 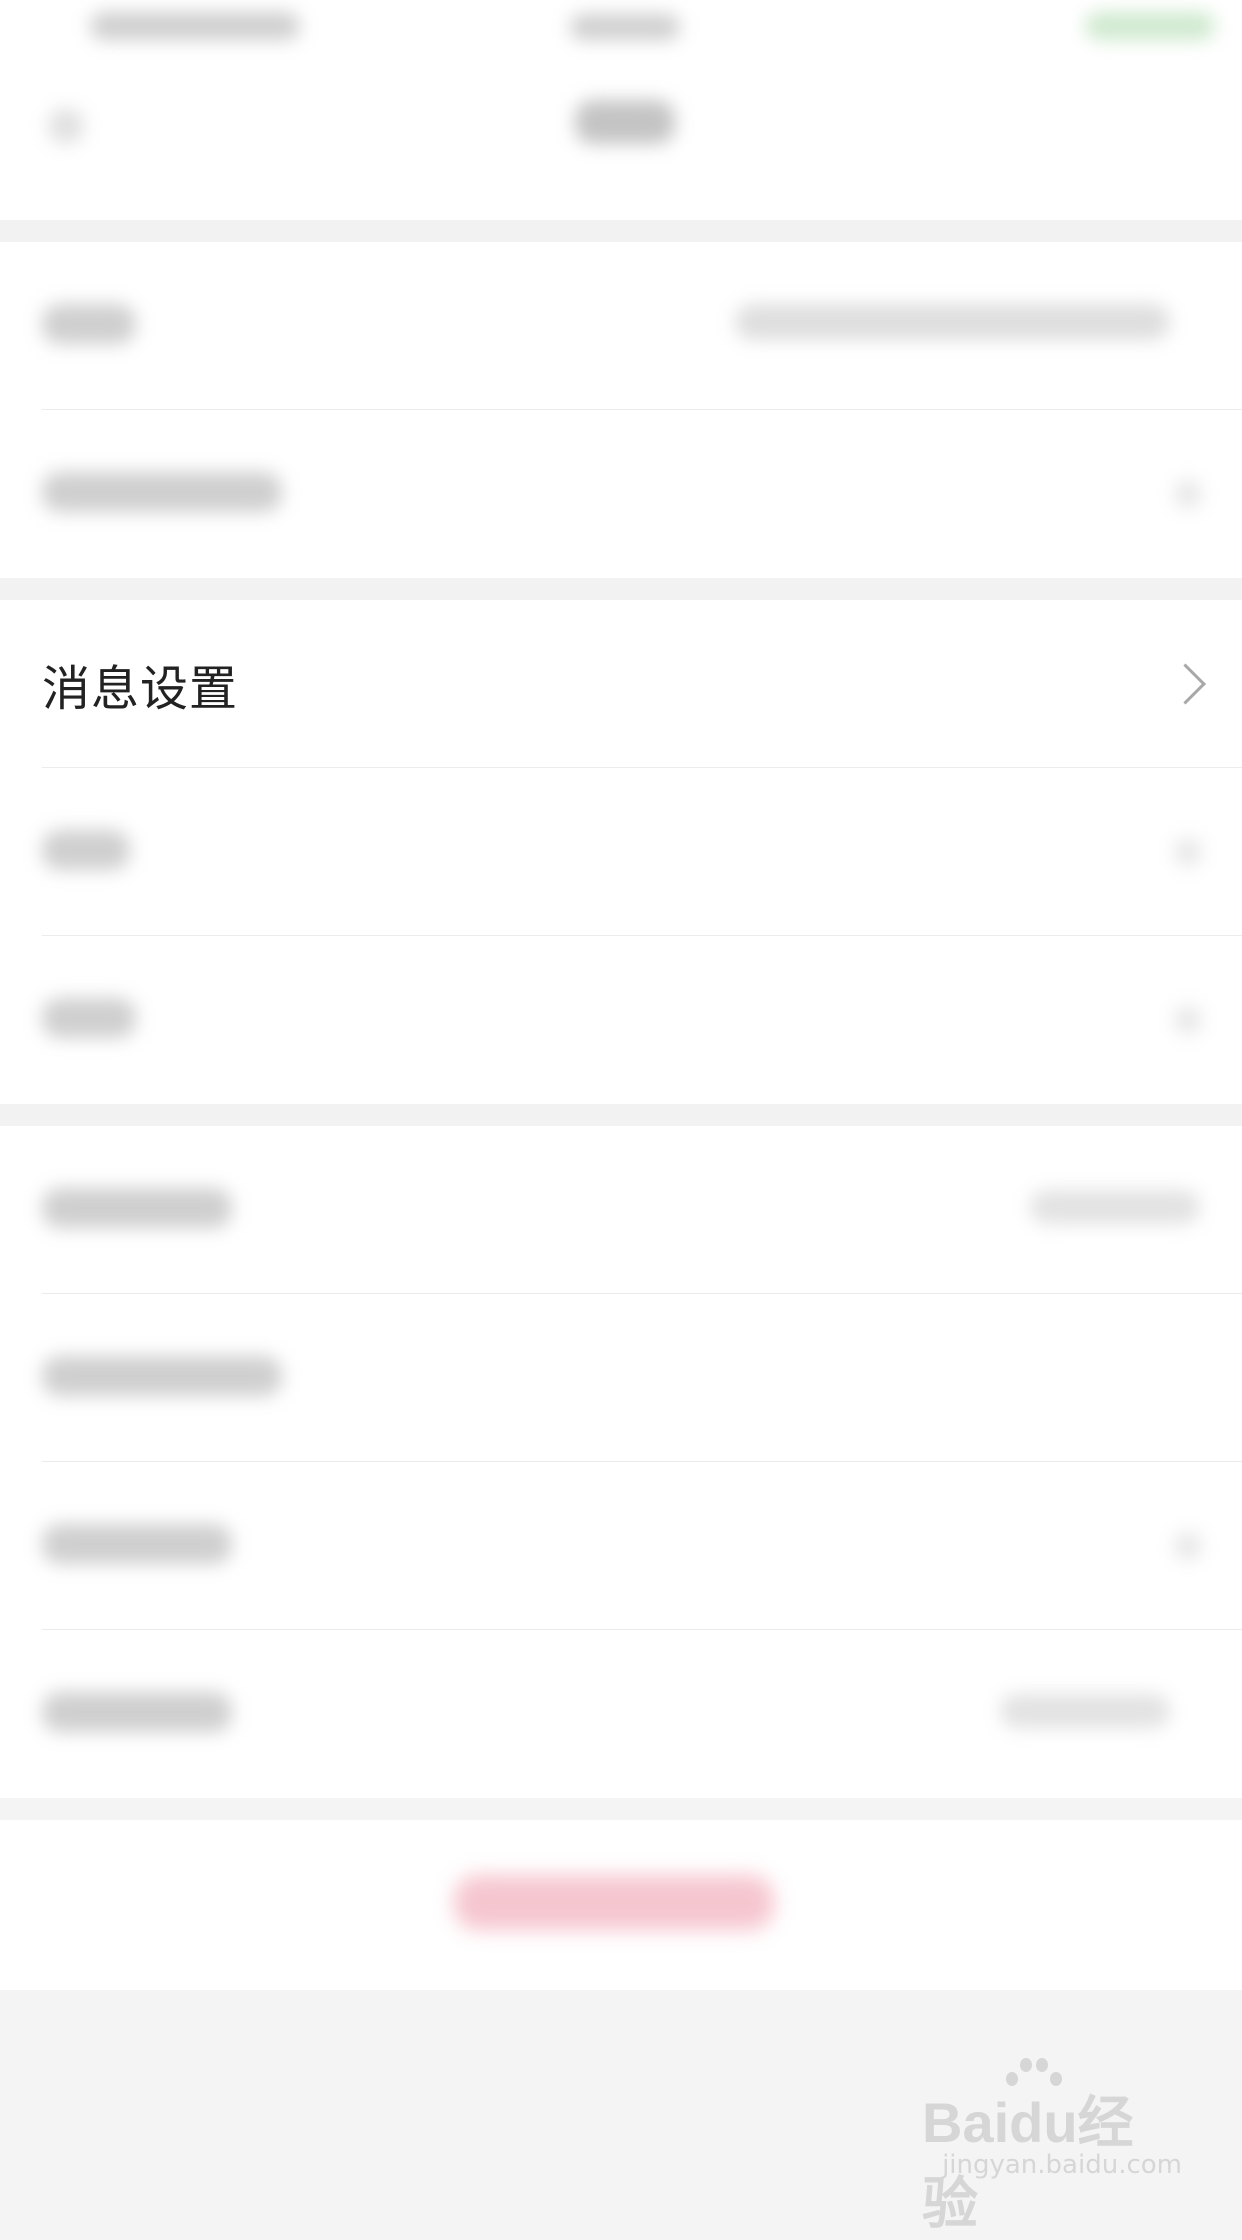 I want to click on logout-button, so click(x=614, y=1902).